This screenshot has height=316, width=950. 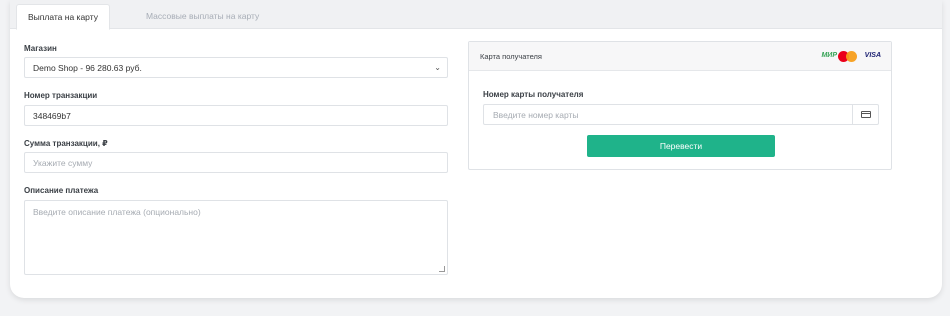 What do you see at coordinates (236, 162) in the screenshot?
I see `amount-input: Укажите сумму` at bounding box center [236, 162].